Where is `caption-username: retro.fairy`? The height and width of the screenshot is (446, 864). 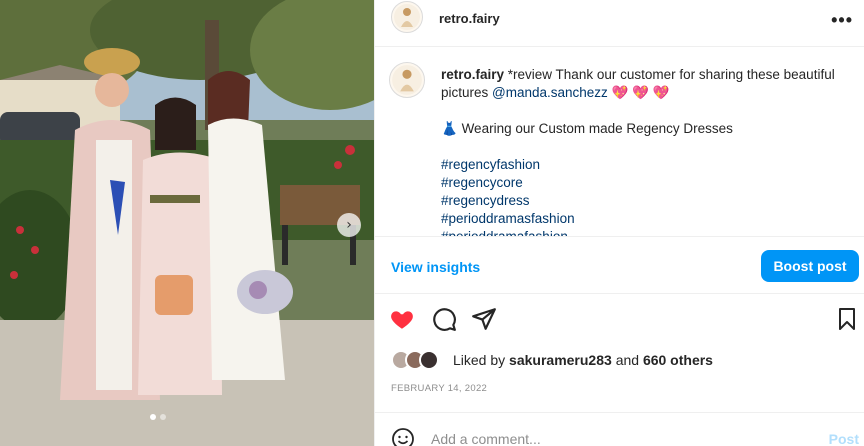
caption-username: retro.fairy is located at coordinates (472, 74).